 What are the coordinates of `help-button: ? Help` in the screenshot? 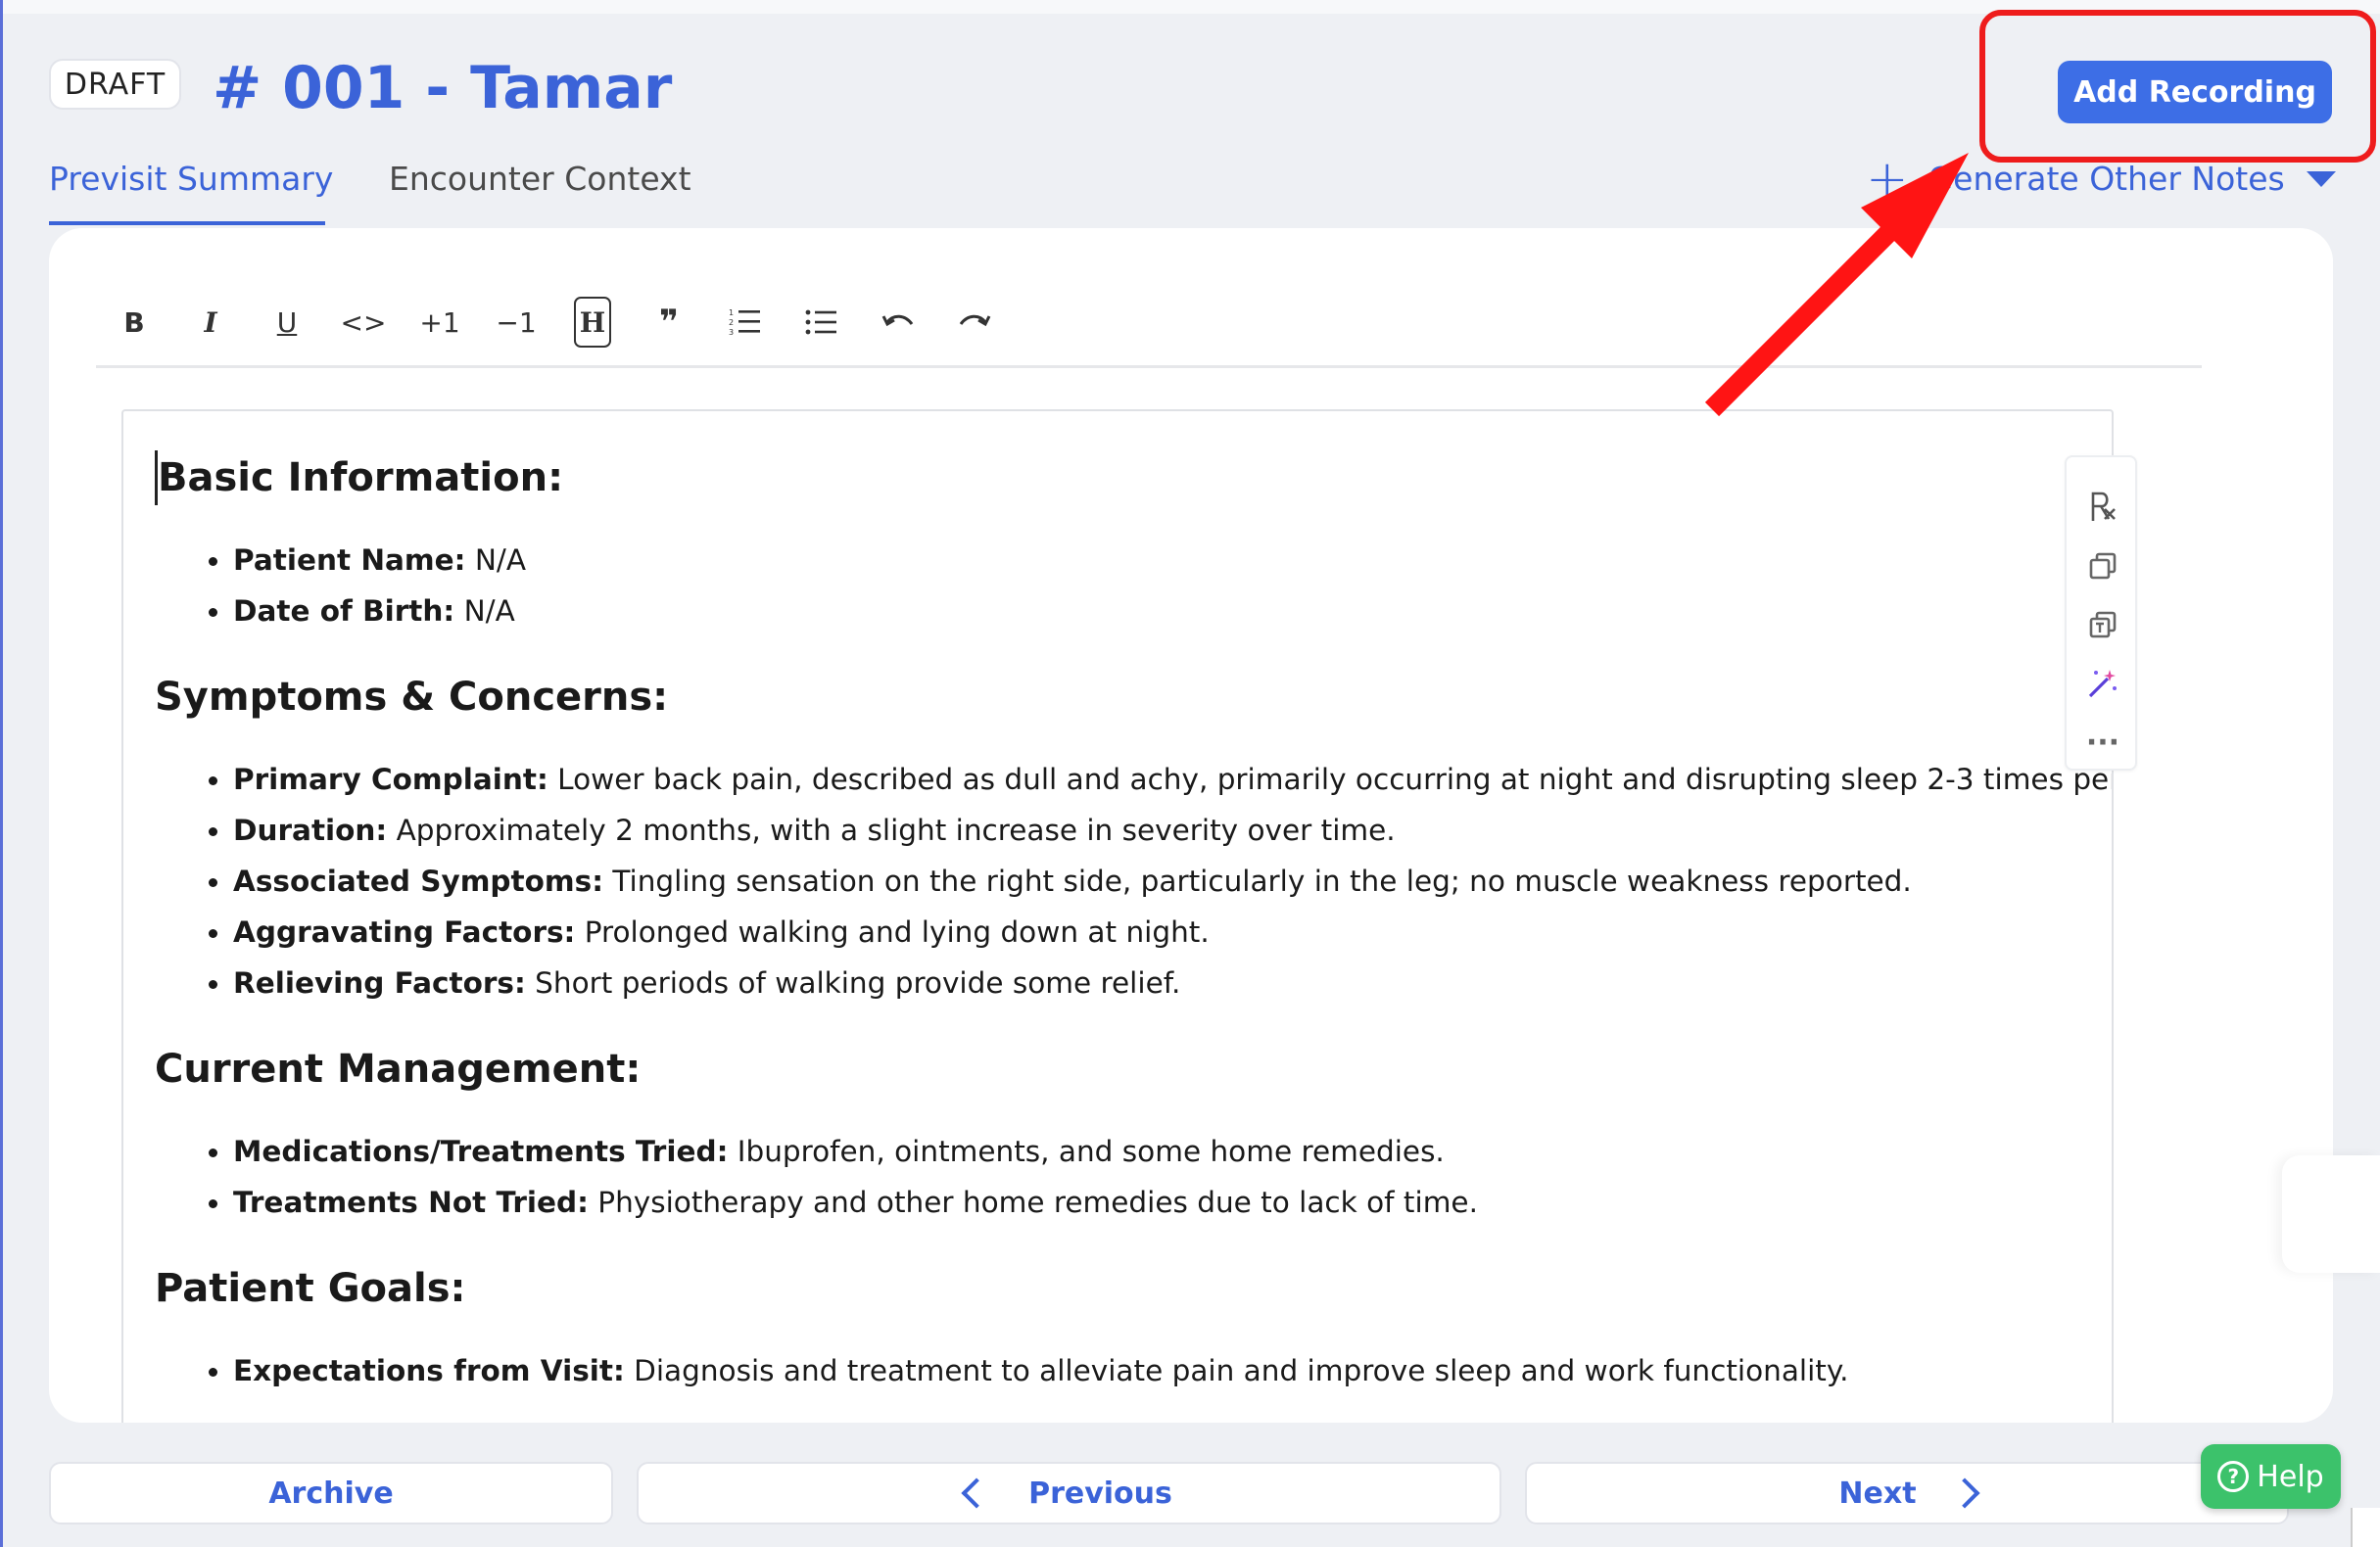 It's located at (2271, 1476).